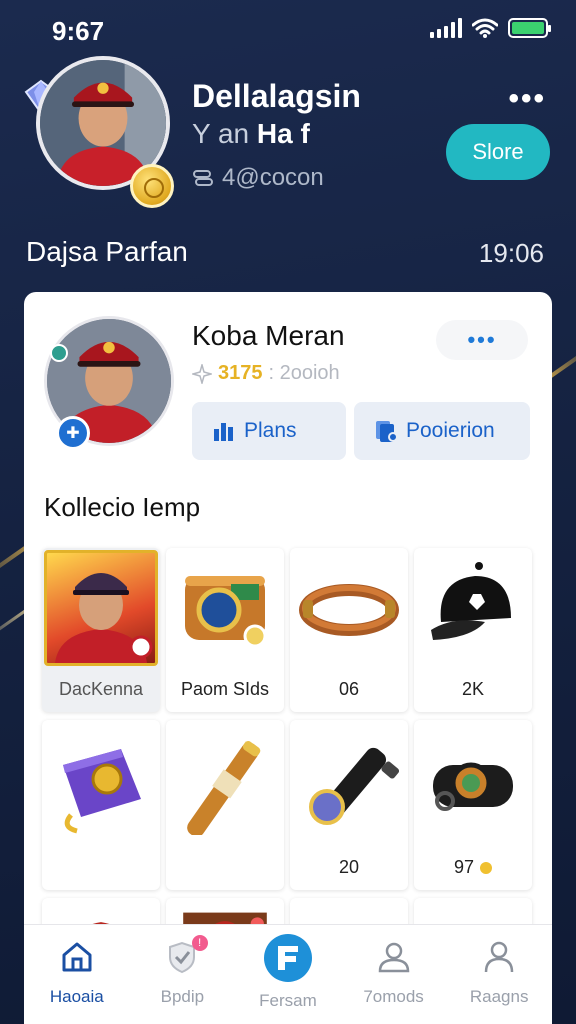 Image resolution: width=576 pixels, height=1024 pixels. Describe the element at coordinates (152, 186) in the screenshot. I see `coin-badge-icon` at that location.